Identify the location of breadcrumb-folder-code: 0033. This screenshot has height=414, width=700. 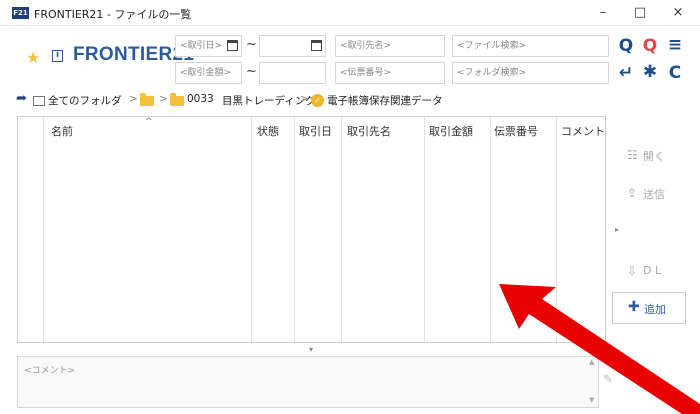
(200, 99).